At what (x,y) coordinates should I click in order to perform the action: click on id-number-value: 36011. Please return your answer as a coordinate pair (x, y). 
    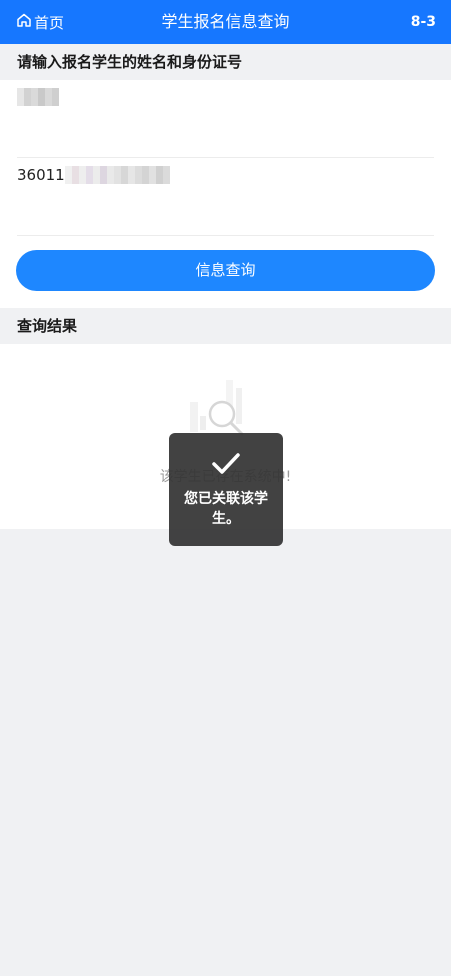
    Looking at the image, I should click on (93, 175).